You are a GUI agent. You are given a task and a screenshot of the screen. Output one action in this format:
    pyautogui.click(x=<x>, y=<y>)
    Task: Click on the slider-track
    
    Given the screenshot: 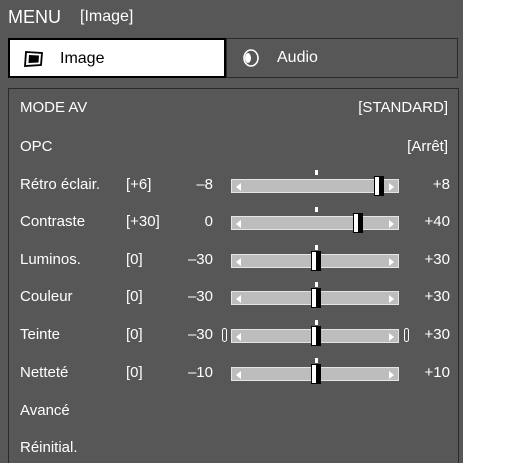 What is the action you would take?
    pyautogui.click(x=315, y=223)
    